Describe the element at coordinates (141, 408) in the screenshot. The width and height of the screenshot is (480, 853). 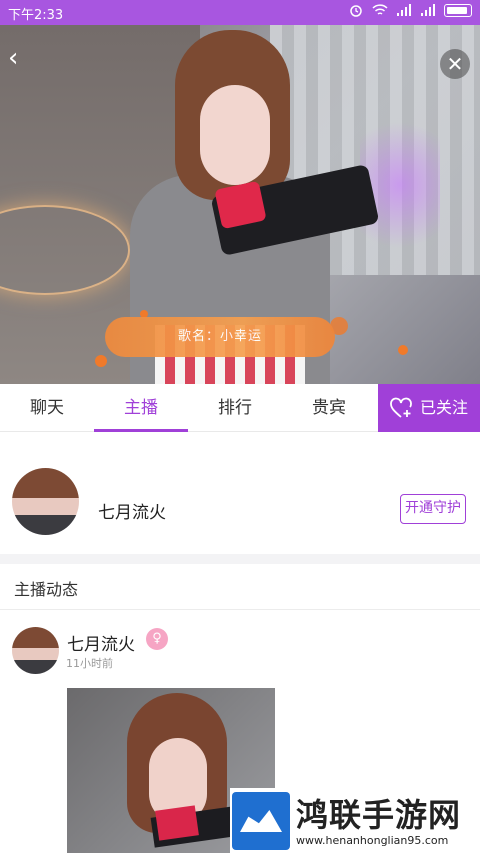
I see `tab-host: 主播` at that location.